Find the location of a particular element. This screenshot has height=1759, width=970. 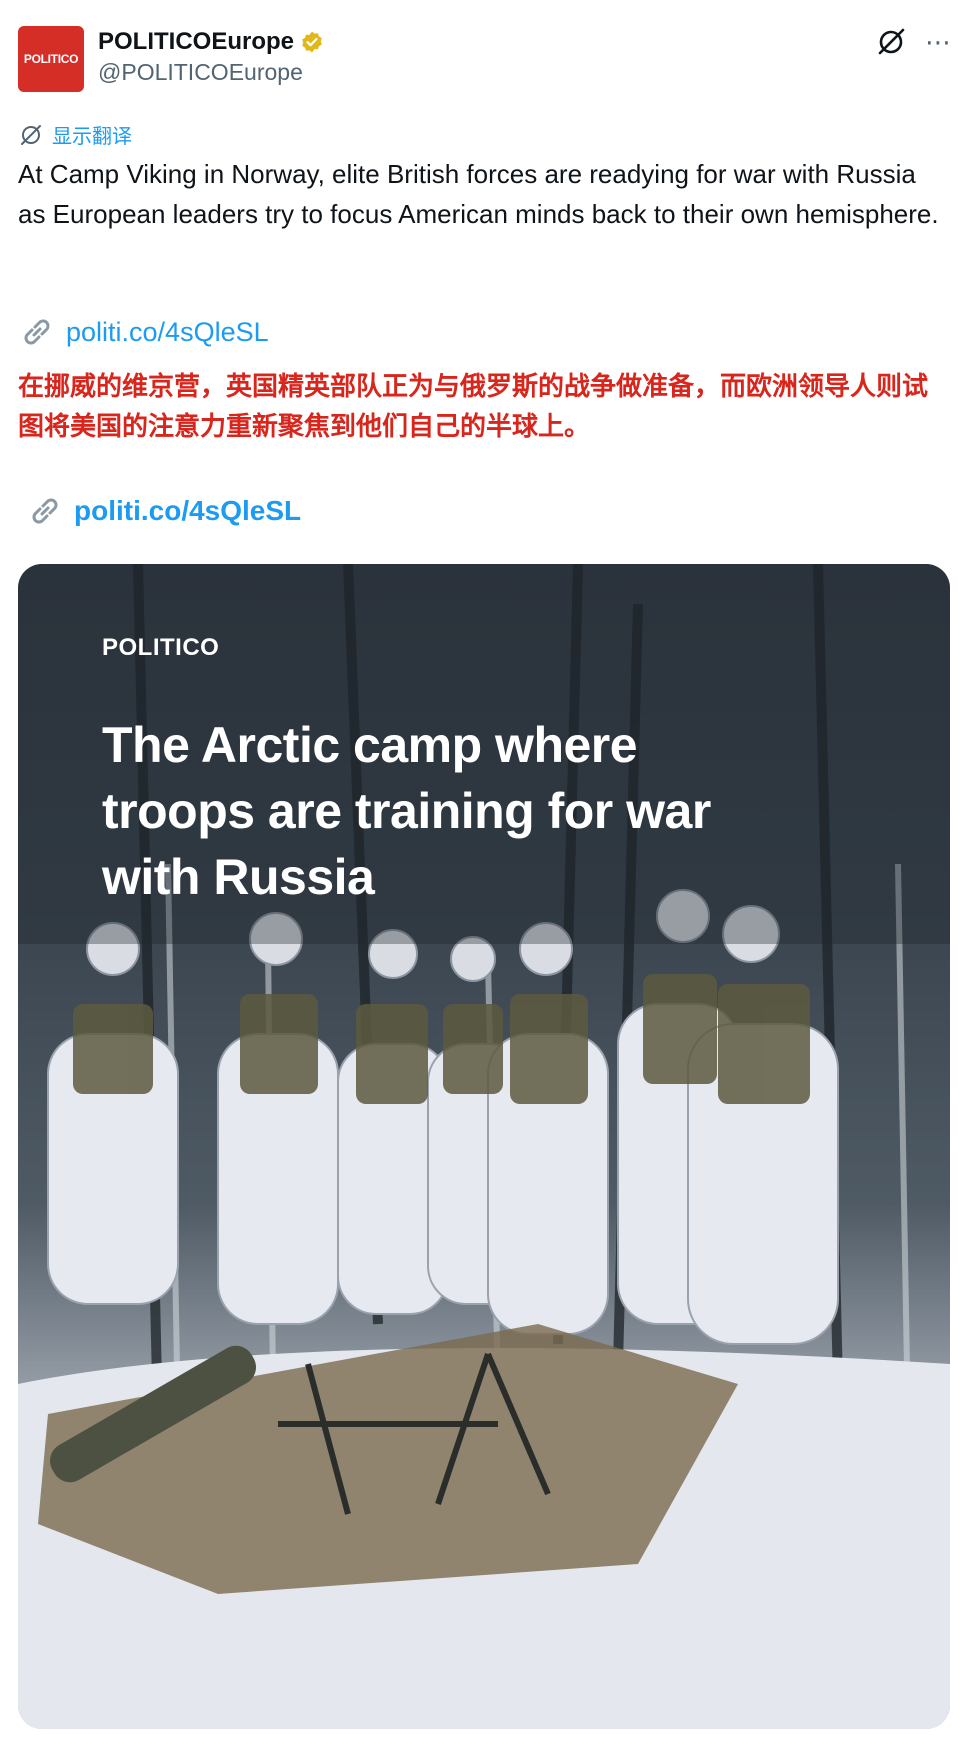

avatar: POLITICO is located at coordinates (51, 59).